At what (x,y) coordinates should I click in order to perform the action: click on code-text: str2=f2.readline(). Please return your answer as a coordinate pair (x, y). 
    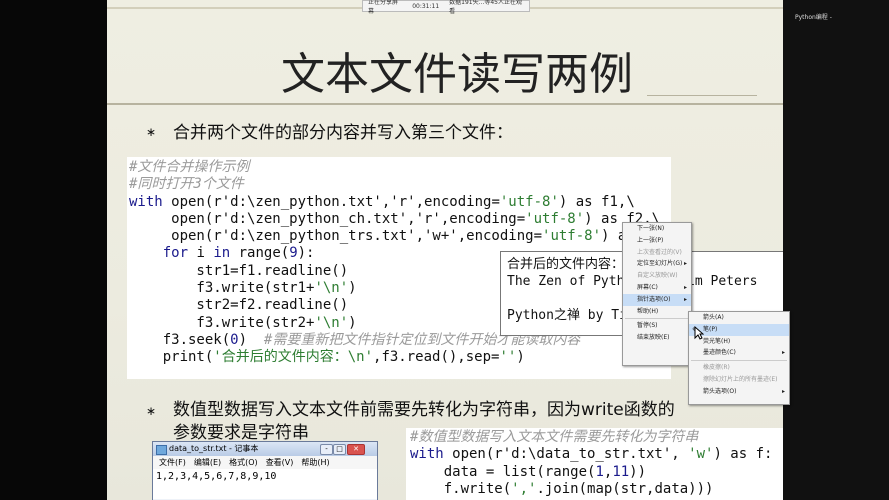
    Looking at the image, I should click on (239, 305).